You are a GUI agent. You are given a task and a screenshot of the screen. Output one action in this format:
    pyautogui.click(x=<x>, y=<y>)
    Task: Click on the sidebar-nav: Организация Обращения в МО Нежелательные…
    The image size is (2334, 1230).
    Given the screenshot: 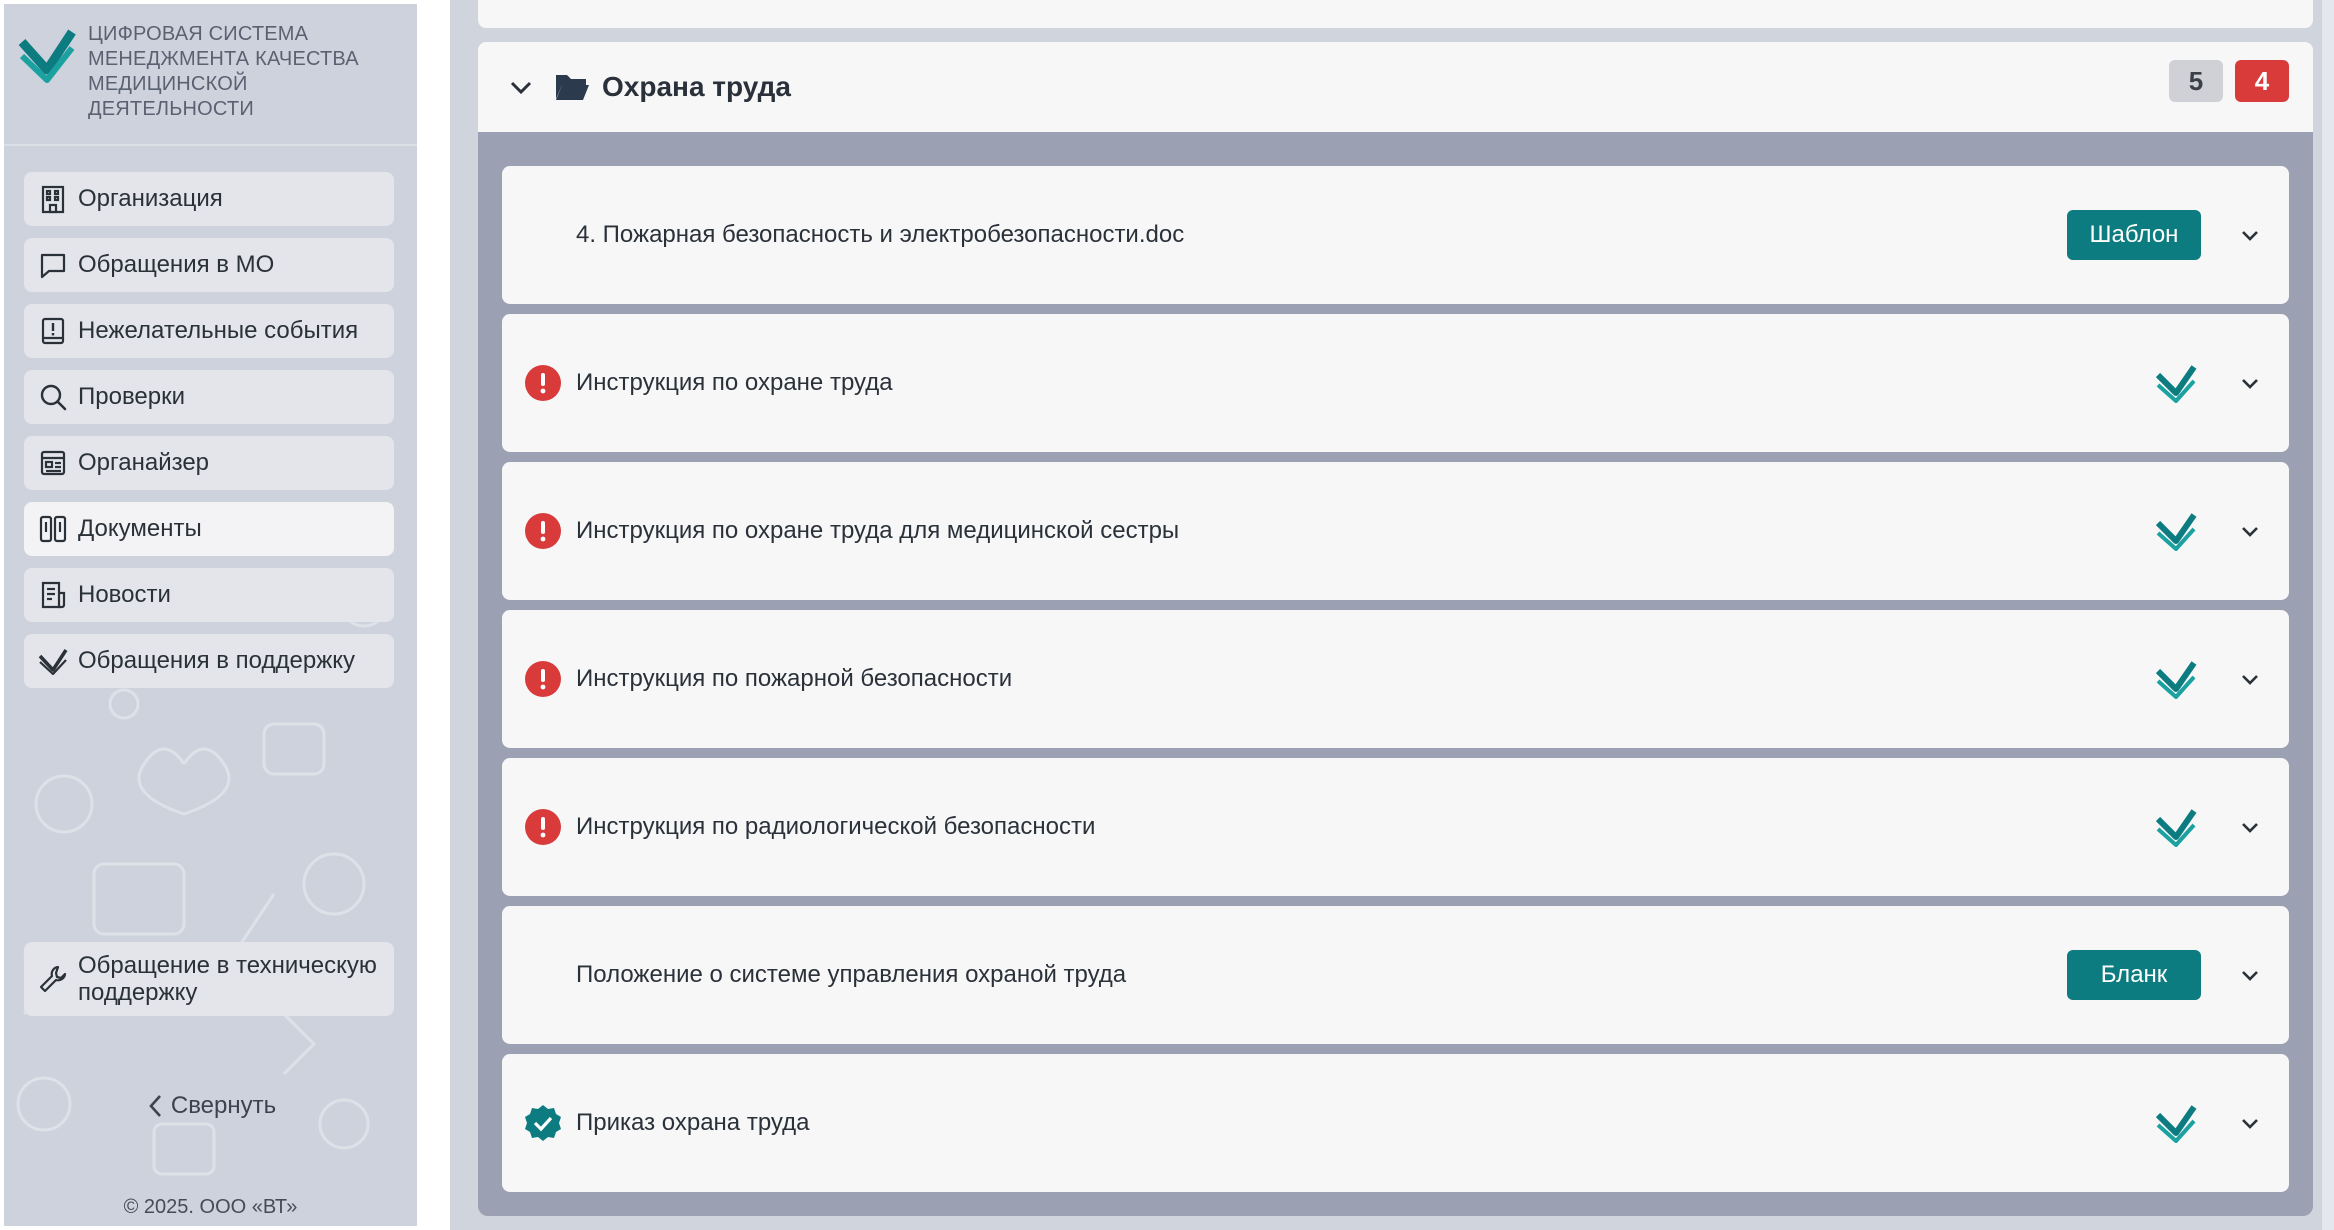 What is the action you would take?
    pyautogui.click(x=209, y=436)
    